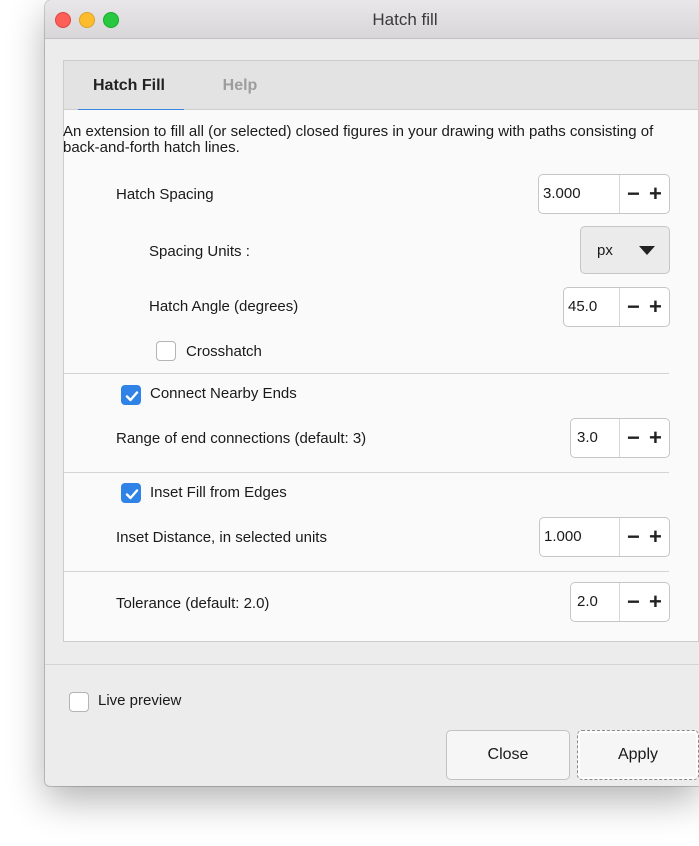 This screenshot has width=699, height=846. Describe the element at coordinates (166, 351) in the screenshot. I see `crosshatch-checkbox` at that location.